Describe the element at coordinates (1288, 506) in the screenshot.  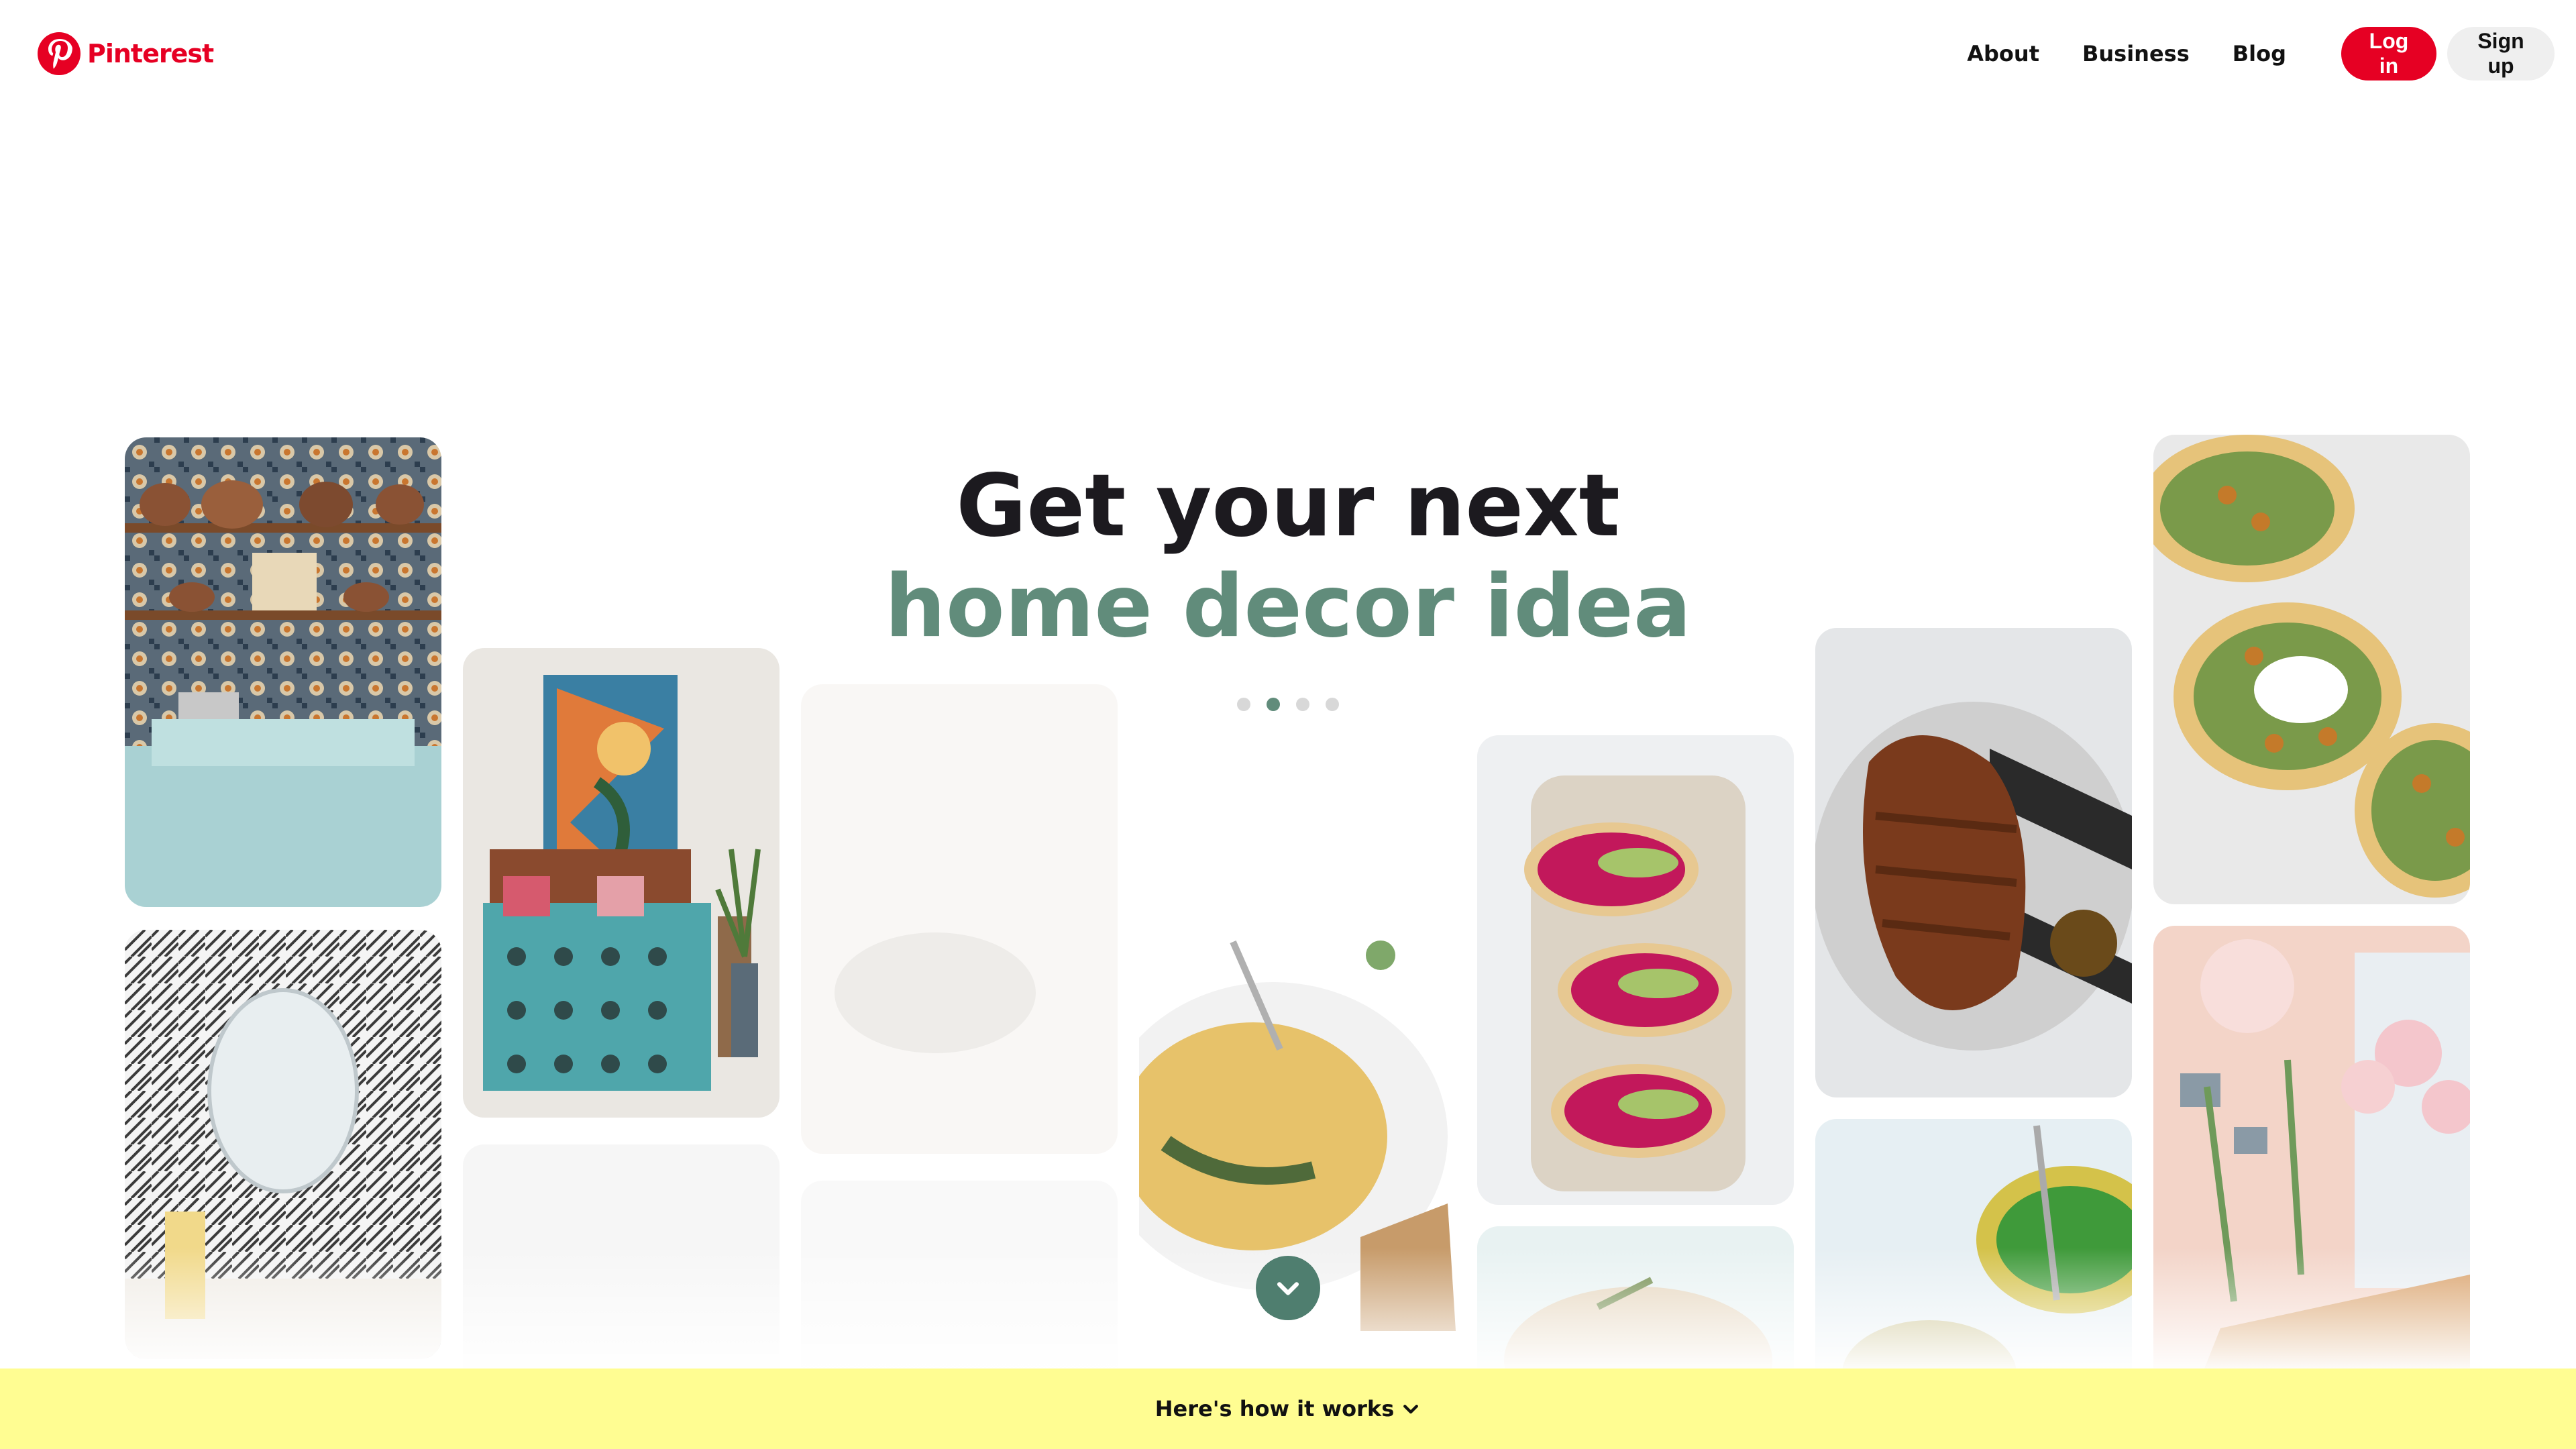
I see `hero-title-line1: Get your next` at that location.